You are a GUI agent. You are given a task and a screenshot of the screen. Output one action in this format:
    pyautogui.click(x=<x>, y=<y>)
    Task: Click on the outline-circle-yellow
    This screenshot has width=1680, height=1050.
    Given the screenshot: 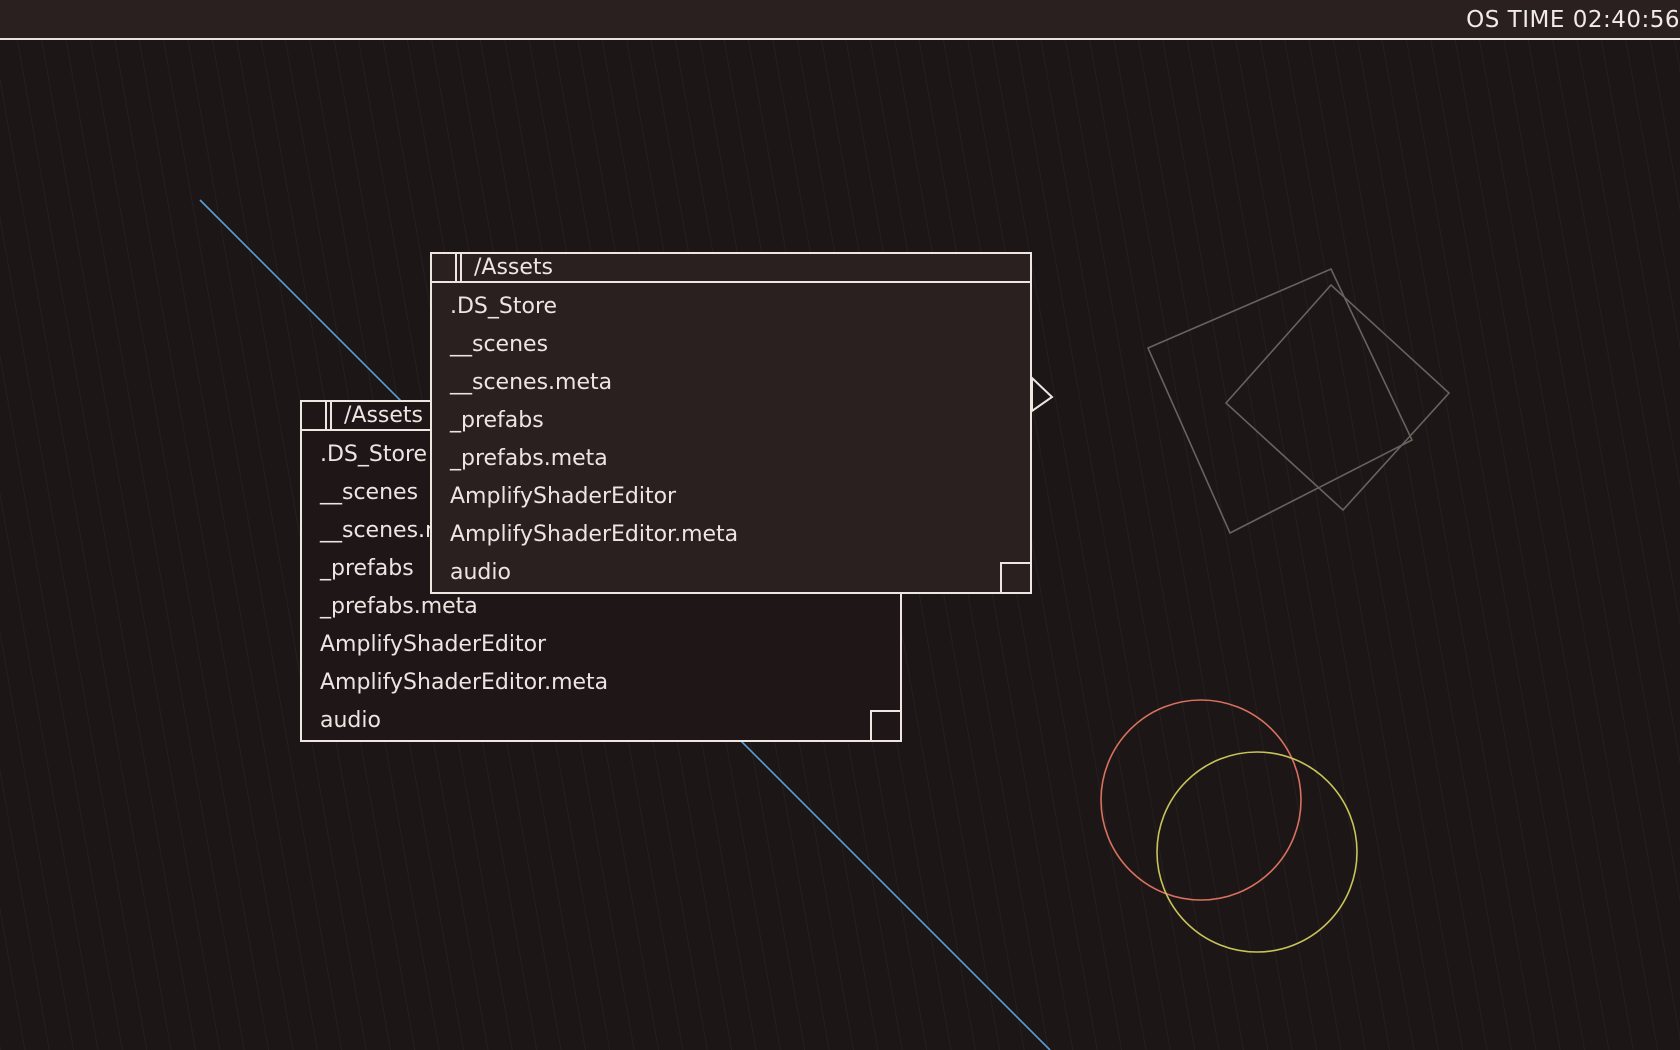 What is the action you would take?
    pyautogui.click(x=1257, y=852)
    